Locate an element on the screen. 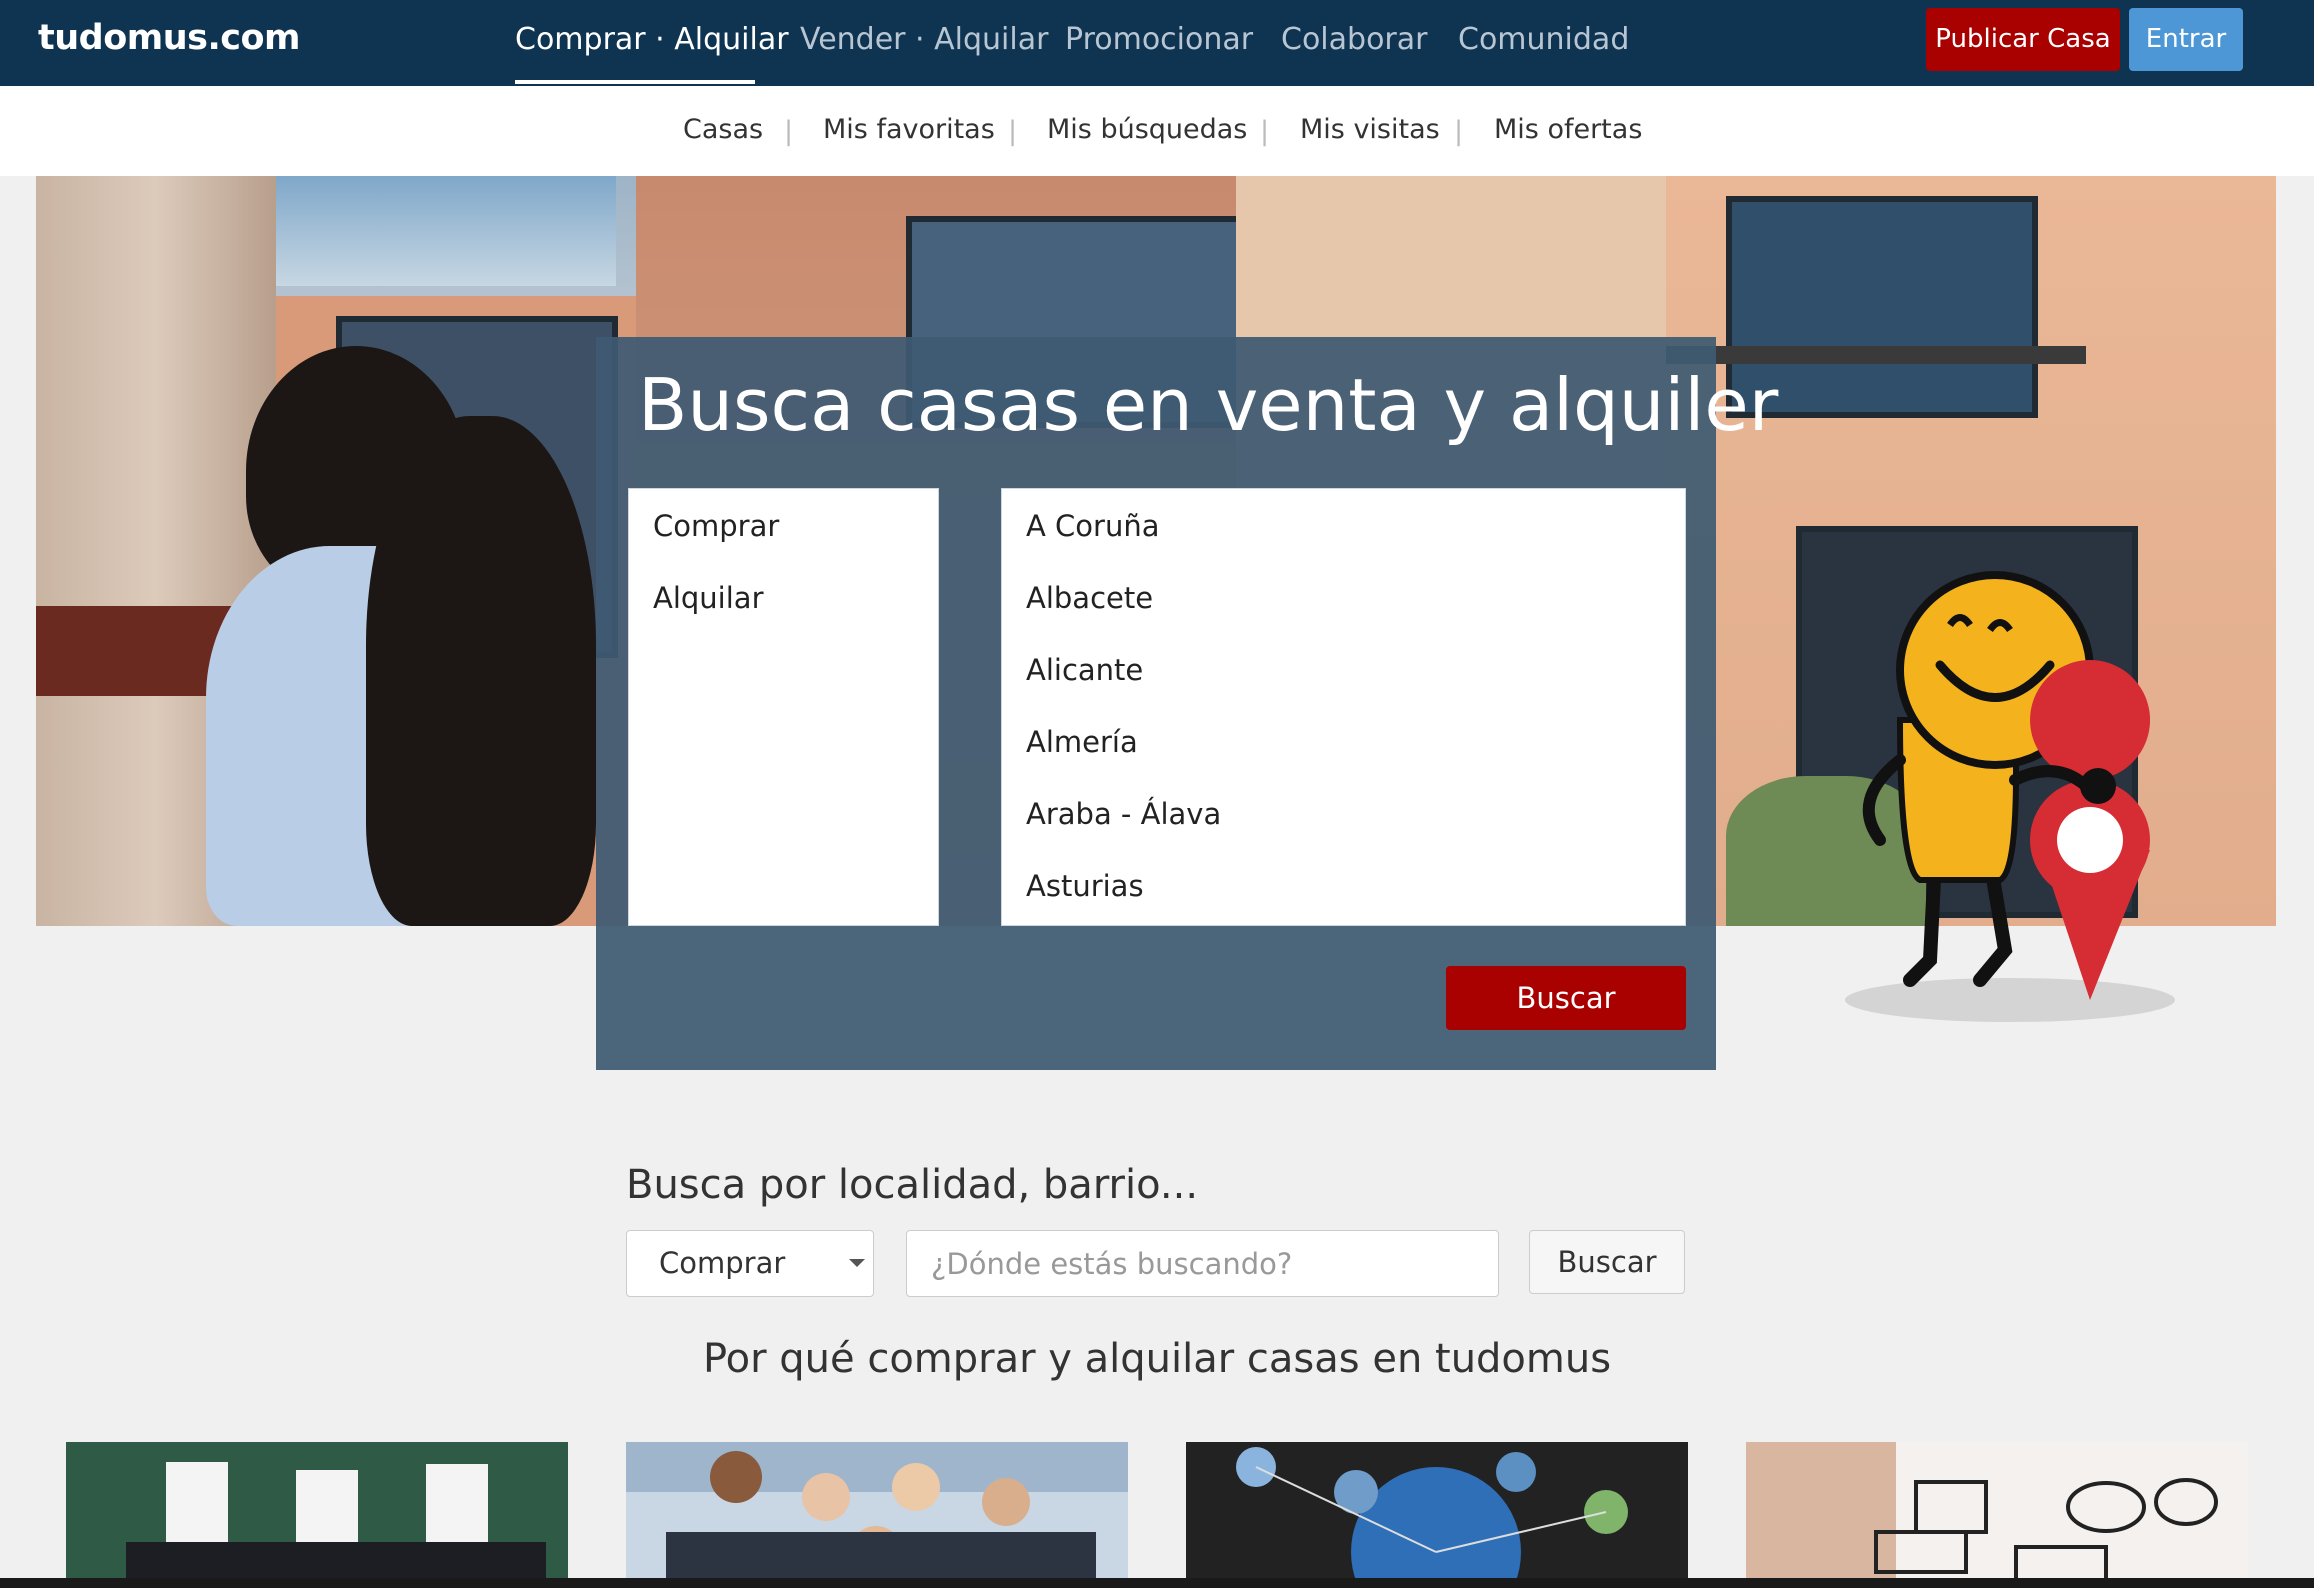  nav-vender-alquilar: Vender · Alquilar is located at coordinates (924, 39).